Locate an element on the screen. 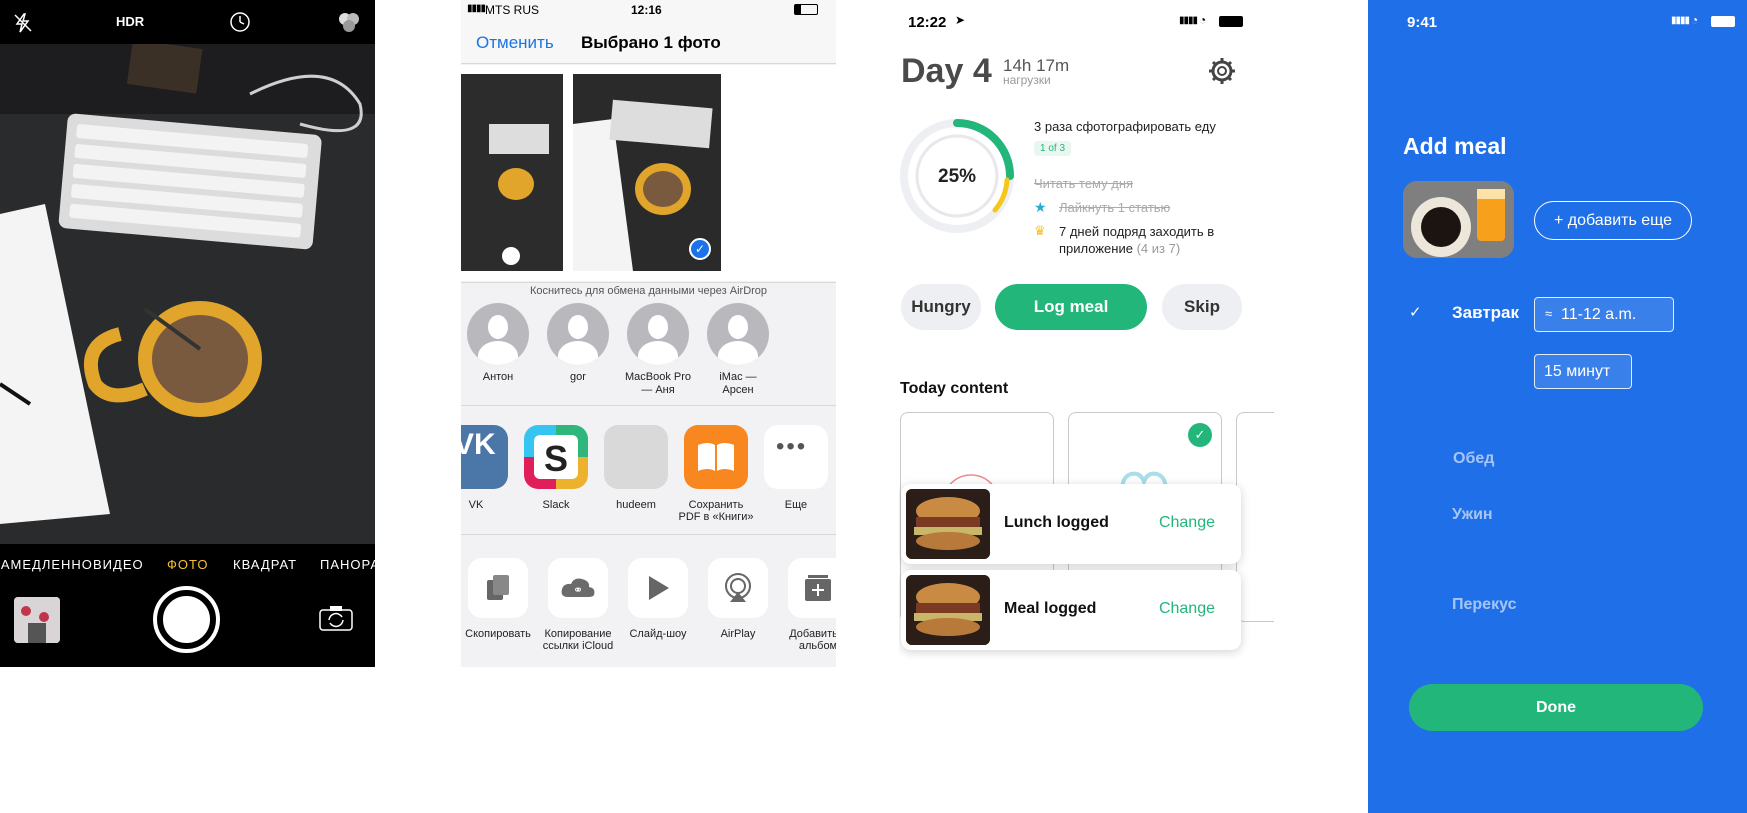 This screenshot has width=1747, height=813. share-app-books: Сохранить PDF в «Книги» is located at coordinates (716, 474).